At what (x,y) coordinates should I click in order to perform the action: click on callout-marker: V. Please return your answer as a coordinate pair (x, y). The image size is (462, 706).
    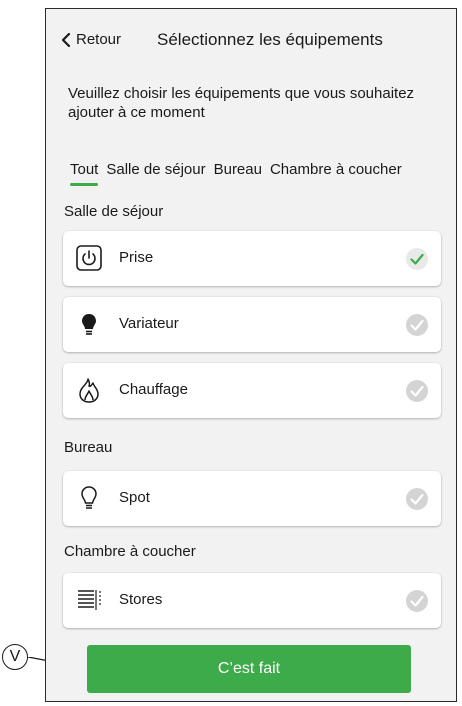
    Looking at the image, I should click on (15, 657).